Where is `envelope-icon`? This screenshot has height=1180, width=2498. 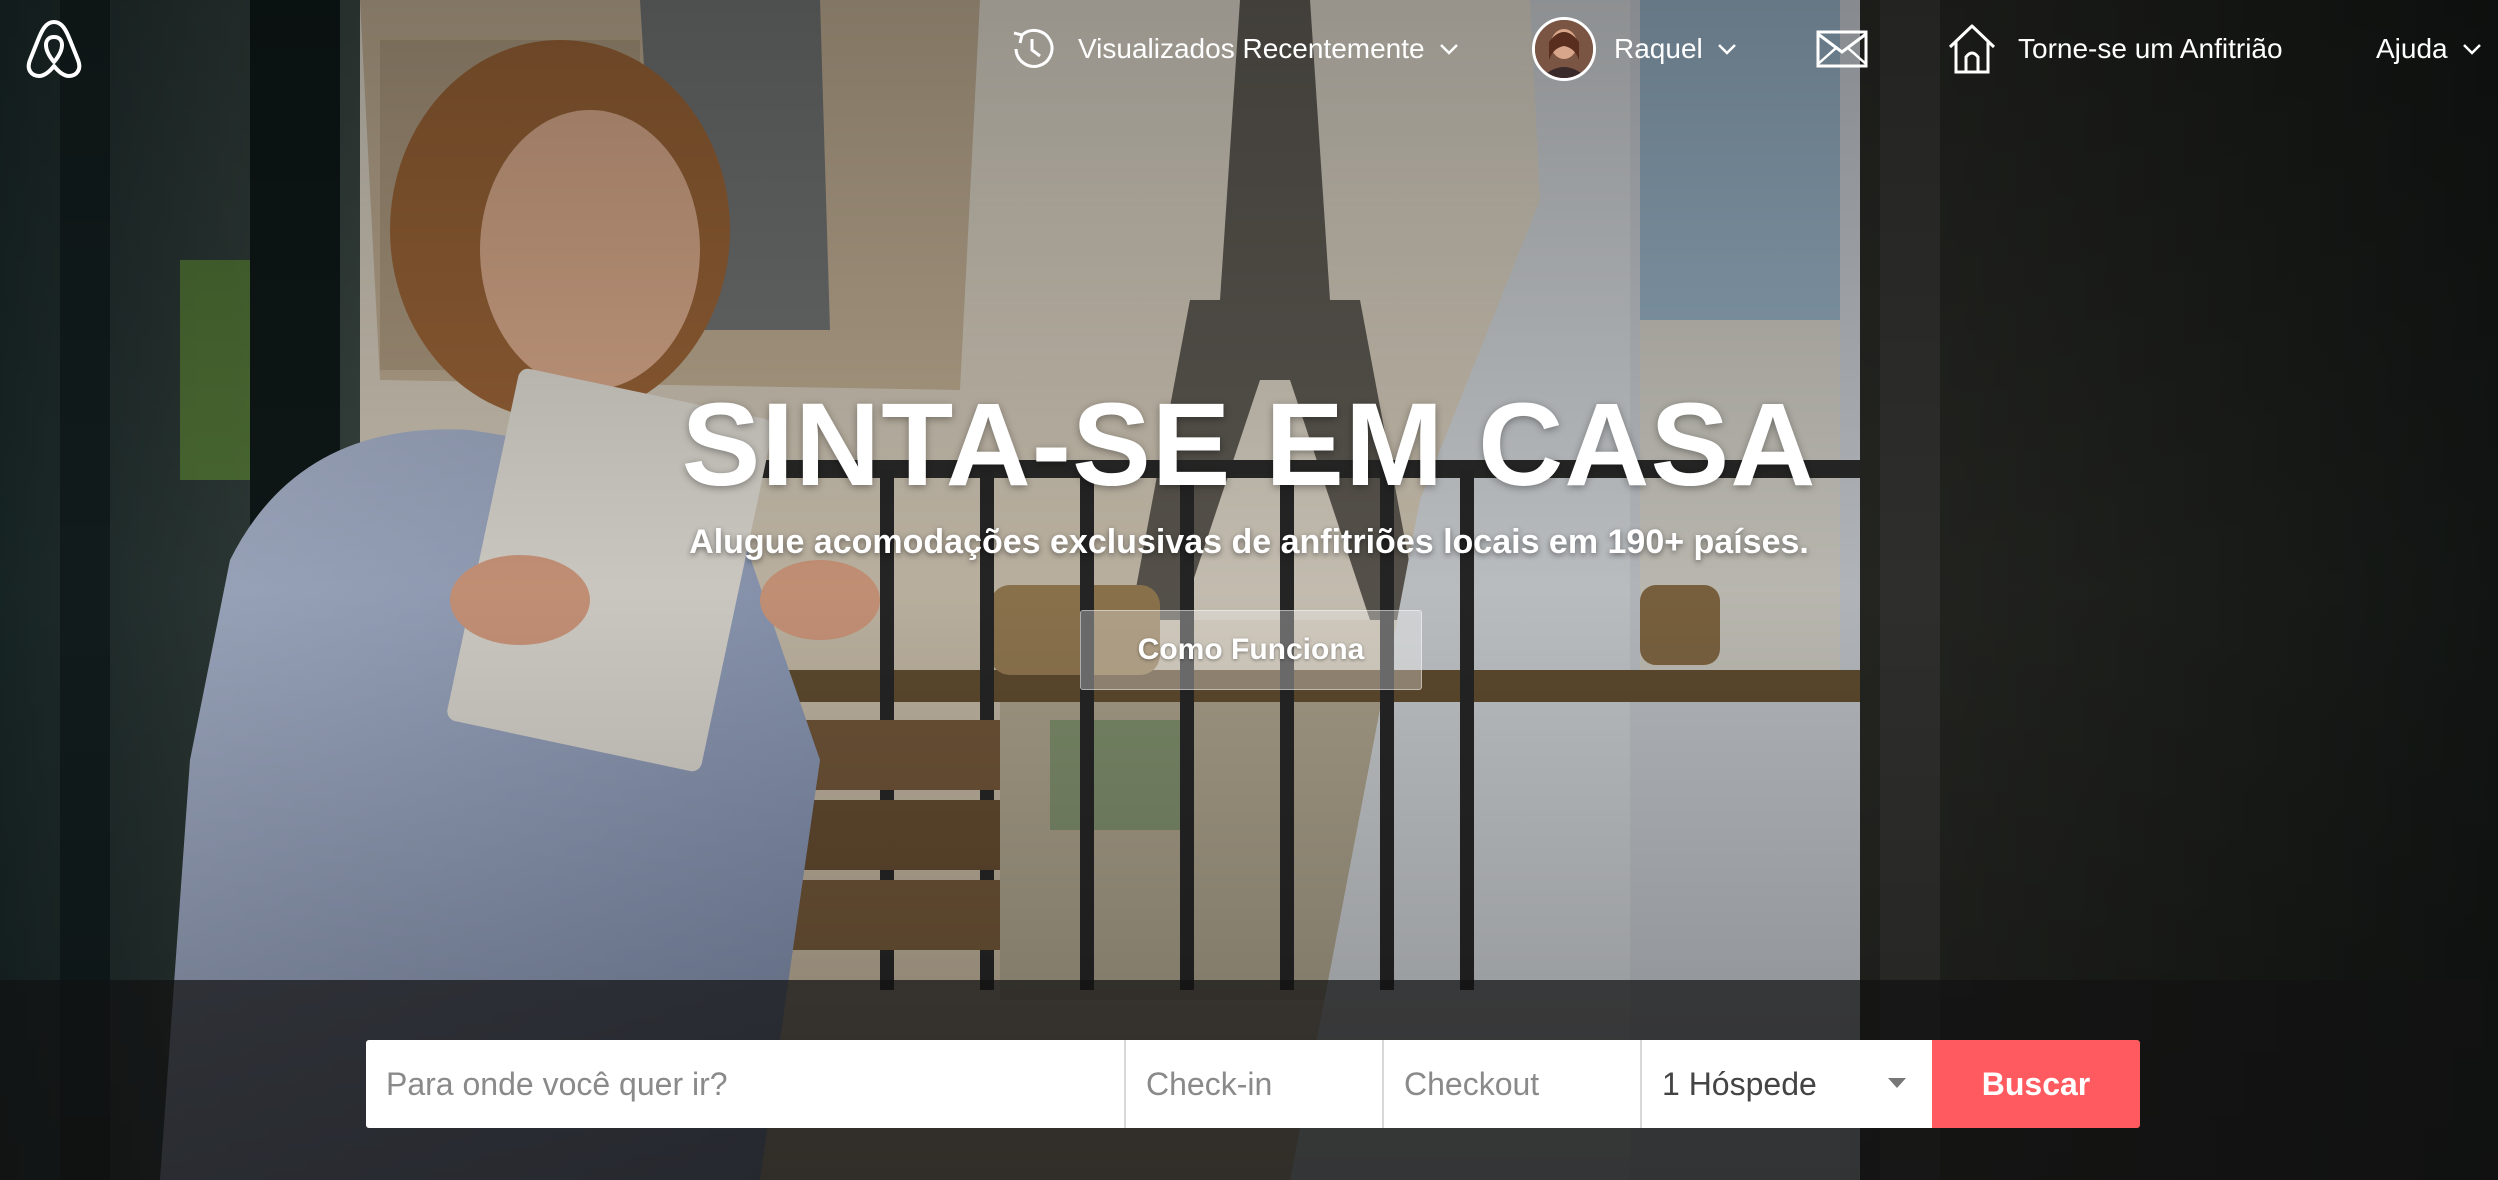 envelope-icon is located at coordinates (1842, 49).